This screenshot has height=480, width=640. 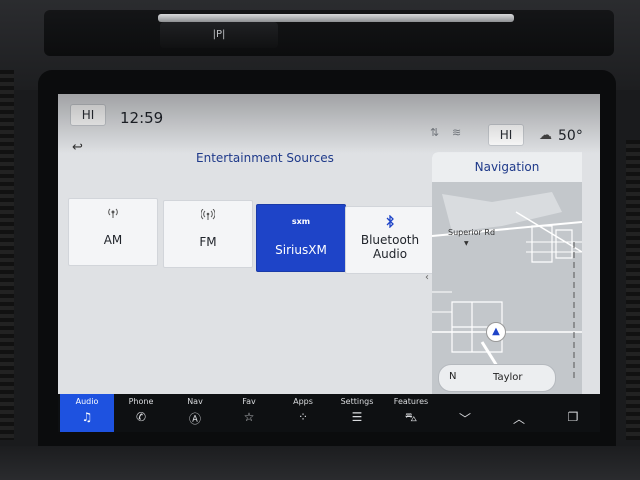 I want to click on back-arrow-icon: ↩, so click(x=77, y=147).